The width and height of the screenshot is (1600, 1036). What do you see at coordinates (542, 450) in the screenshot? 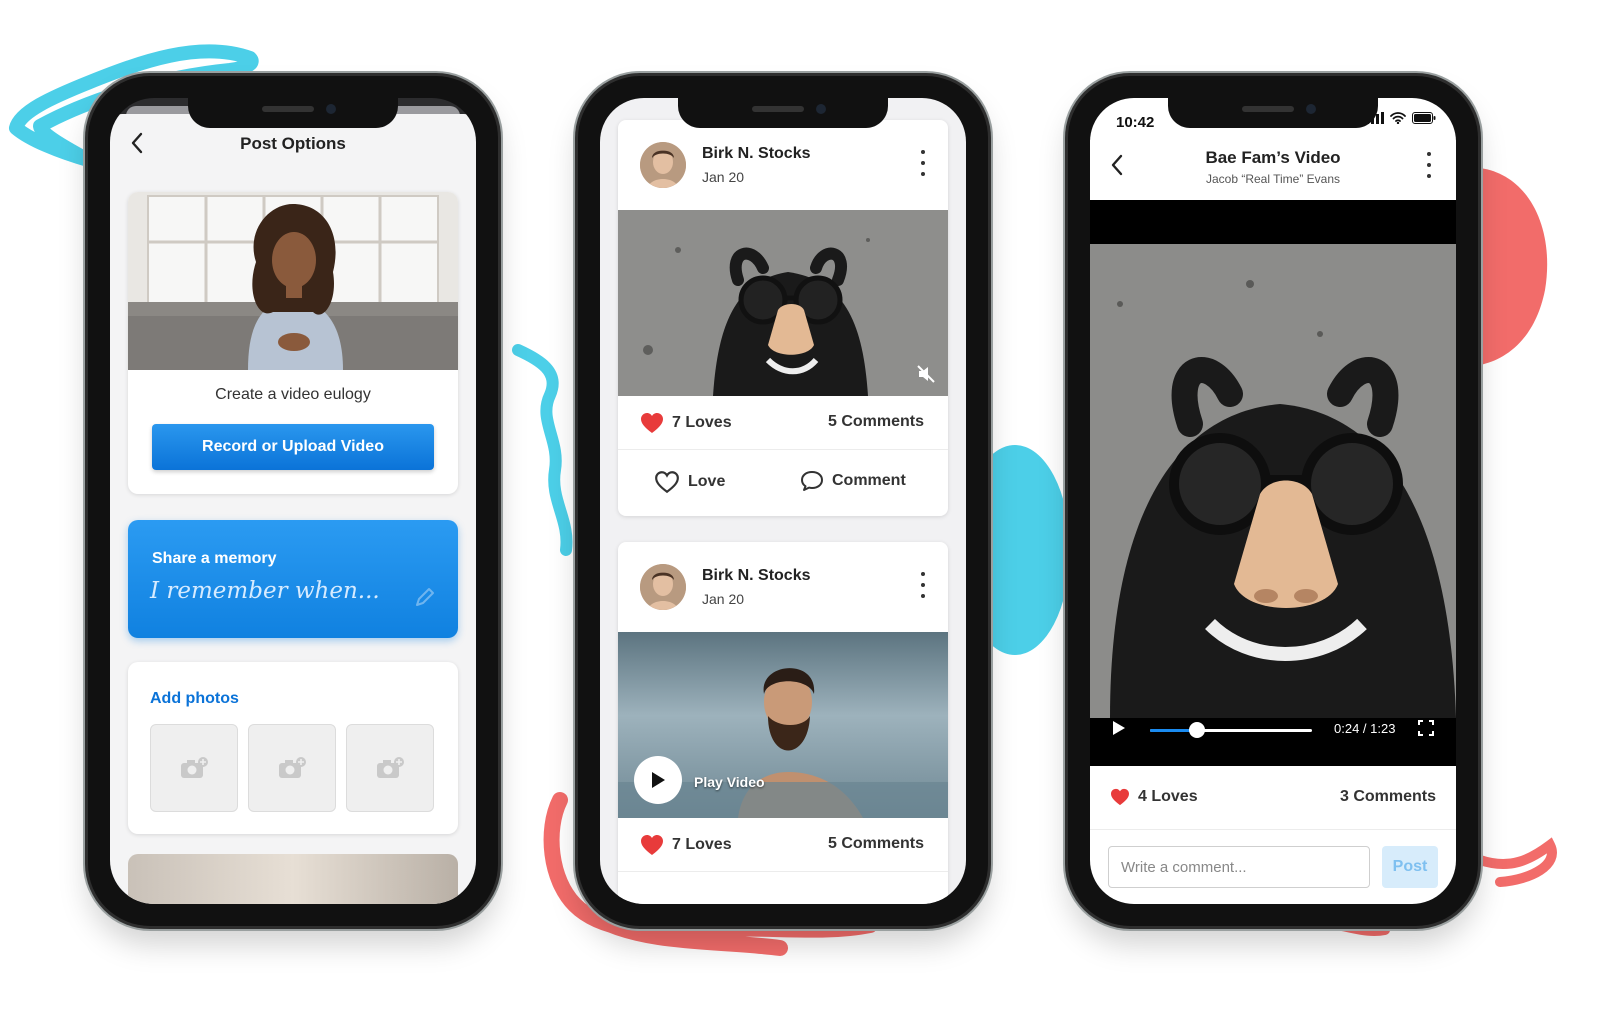
I see `cyan-scribble-middle` at bounding box center [542, 450].